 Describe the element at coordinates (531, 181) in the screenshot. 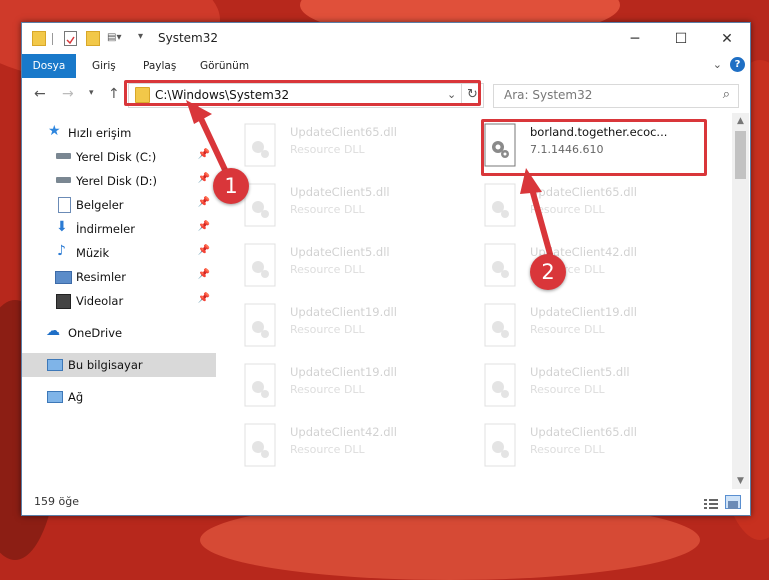

I see `arrow-2-head` at that location.